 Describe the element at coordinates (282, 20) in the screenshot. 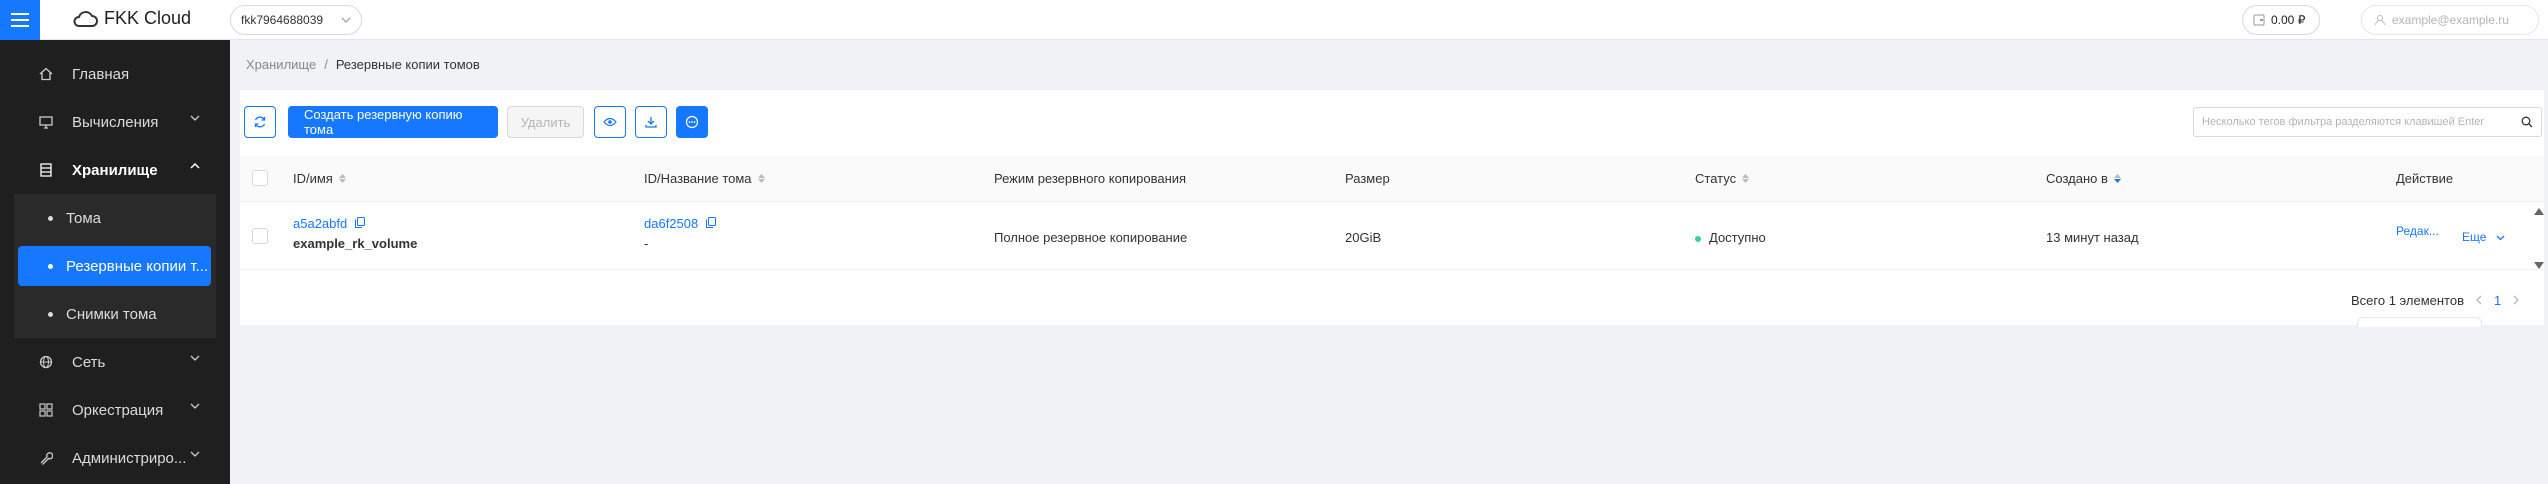

I see `project-id: fkk7964688039` at that location.